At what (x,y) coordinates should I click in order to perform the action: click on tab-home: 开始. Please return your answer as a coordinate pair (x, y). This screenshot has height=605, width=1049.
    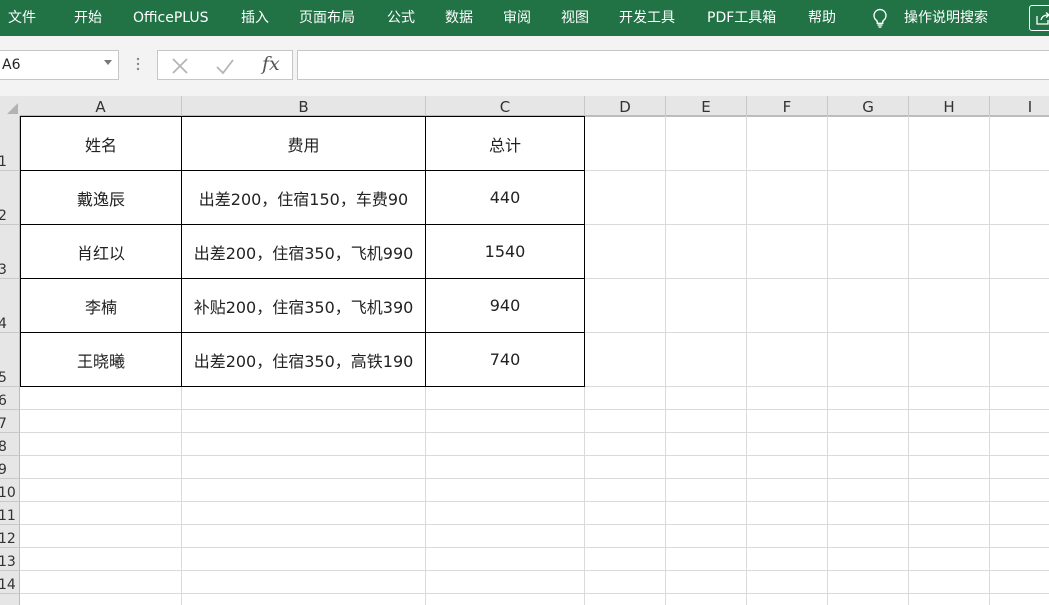
    Looking at the image, I should click on (88, 18).